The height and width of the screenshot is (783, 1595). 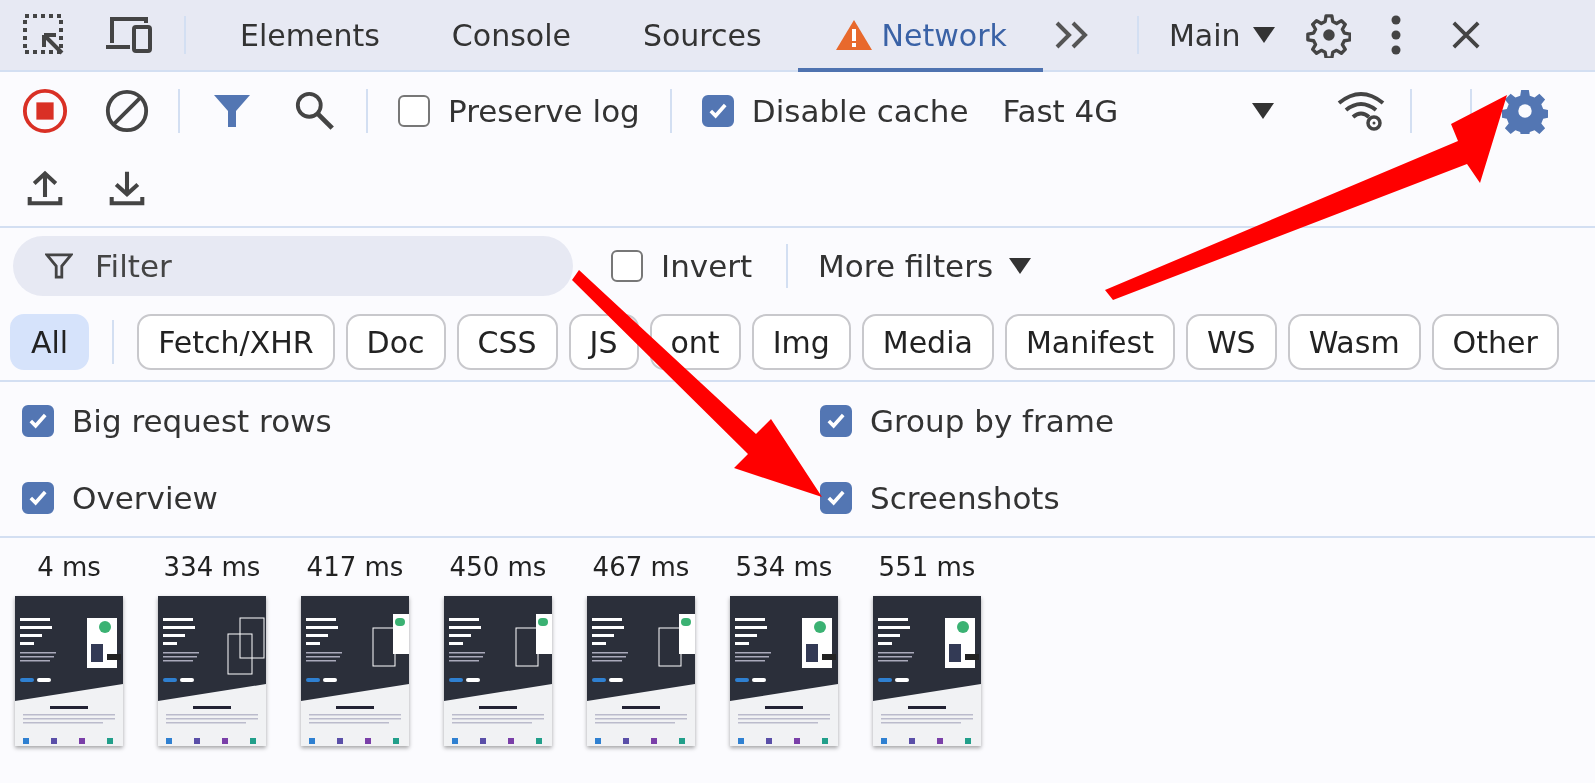 I want to click on panel-tab: Elements, so click(x=310, y=37).